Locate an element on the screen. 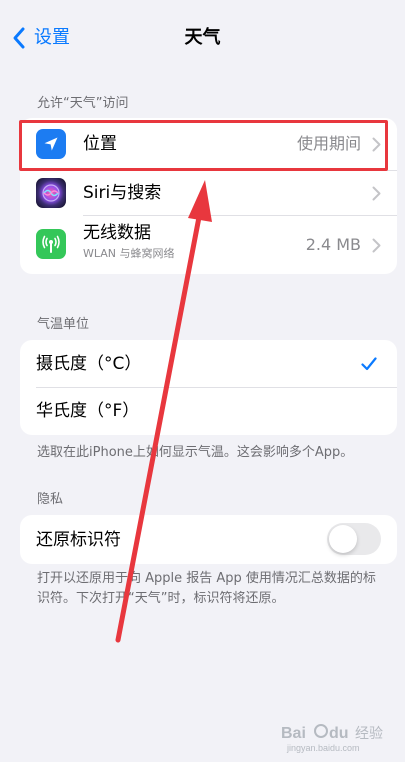  siri-icon is located at coordinates (51, 193).